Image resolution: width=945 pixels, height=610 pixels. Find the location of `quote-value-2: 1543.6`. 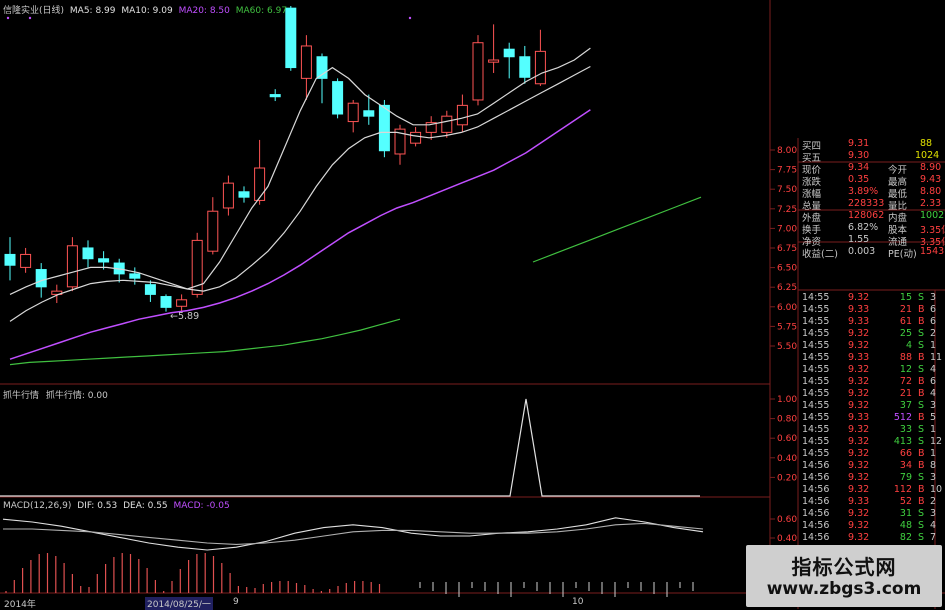

quote-value-2: 1543.6 is located at coordinates (932, 251).